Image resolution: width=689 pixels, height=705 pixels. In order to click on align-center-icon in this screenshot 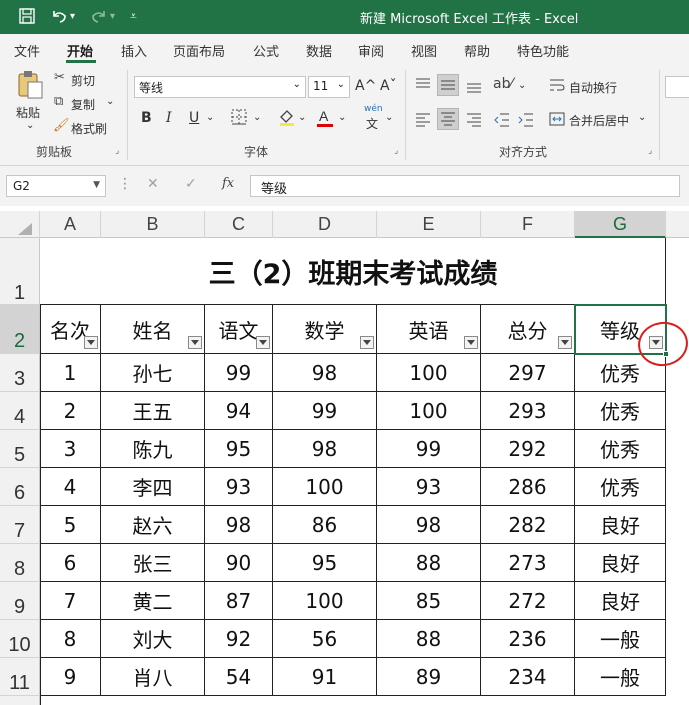, I will do `click(448, 119)`.